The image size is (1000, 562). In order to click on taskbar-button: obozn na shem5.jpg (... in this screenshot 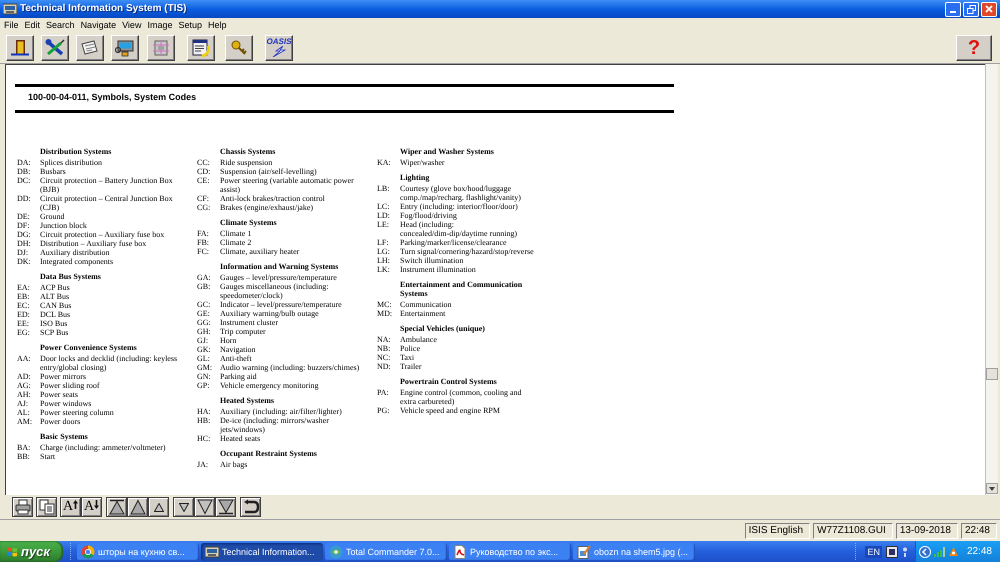, I will do `click(634, 551)`.